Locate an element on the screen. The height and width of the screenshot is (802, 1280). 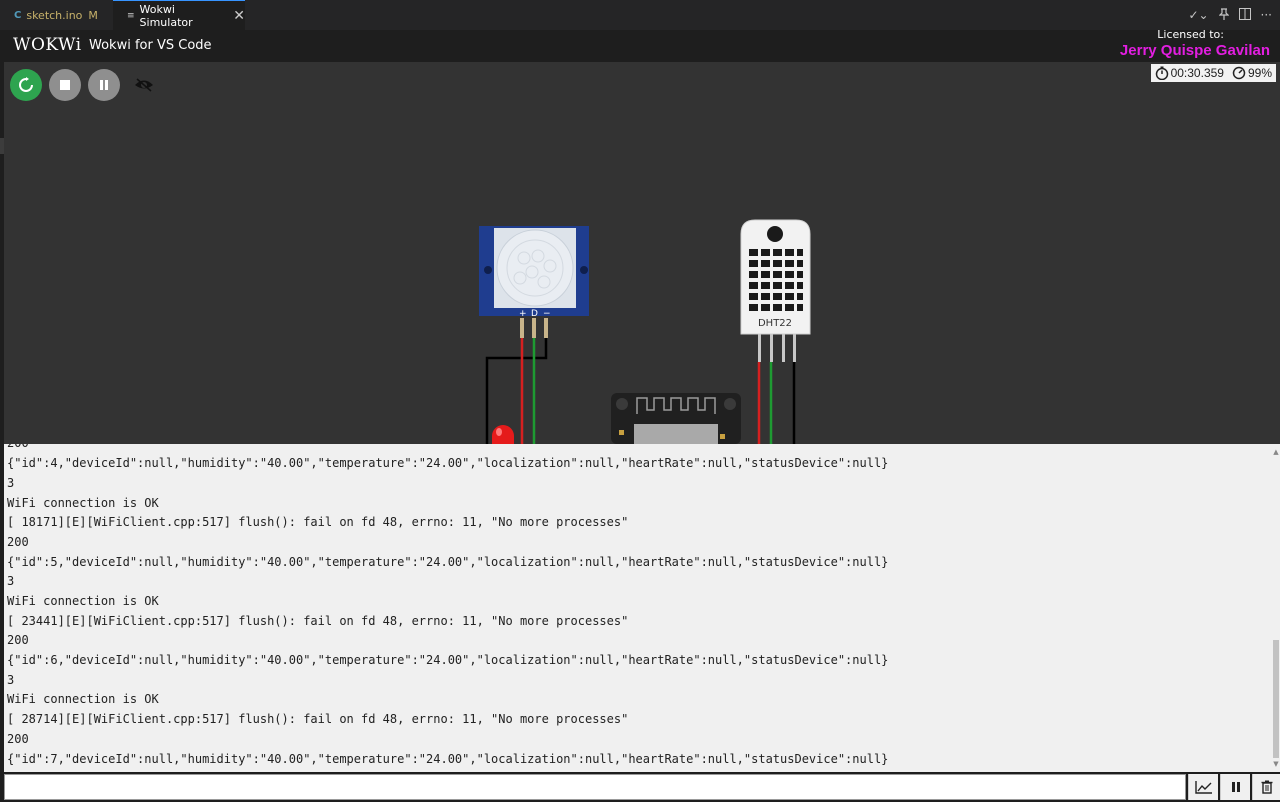
serial-input-bar is located at coordinates (640, 787).